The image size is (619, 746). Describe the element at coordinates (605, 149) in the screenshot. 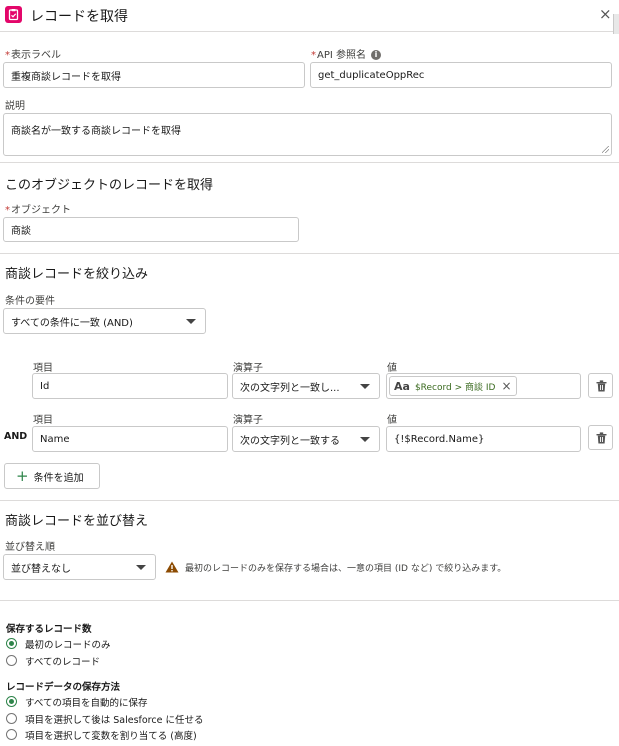

I see `resize-handle-icon` at that location.